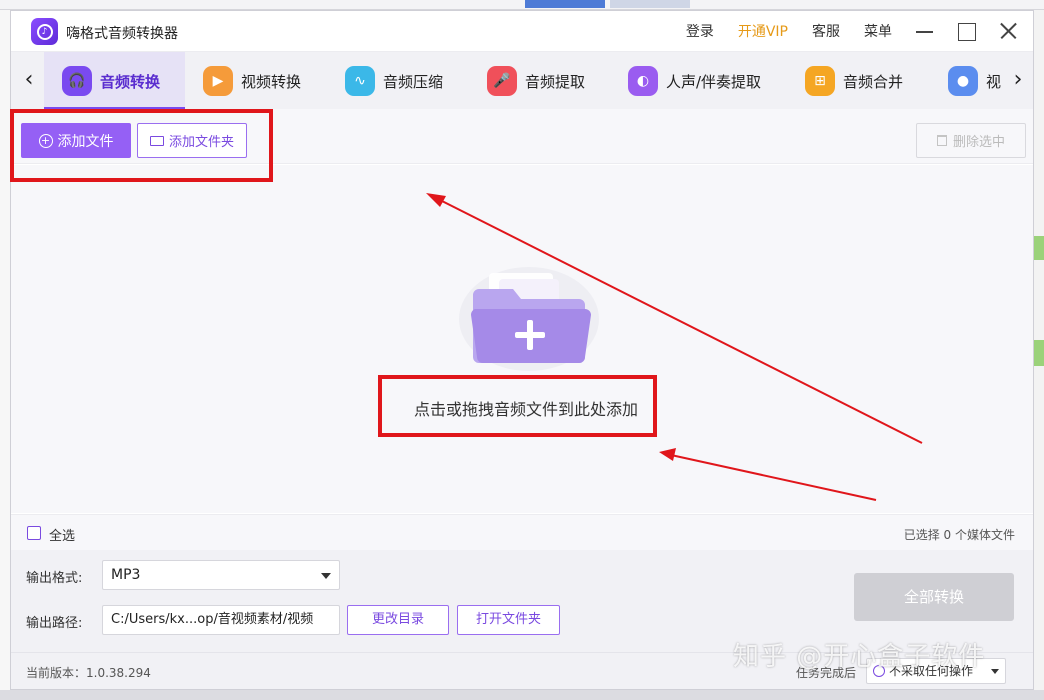 The width and height of the screenshot is (1044, 700). What do you see at coordinates (971, 140) in the screenshot?
I see `delete-selected-button: 删除选中` at bounding box center [971, 140].